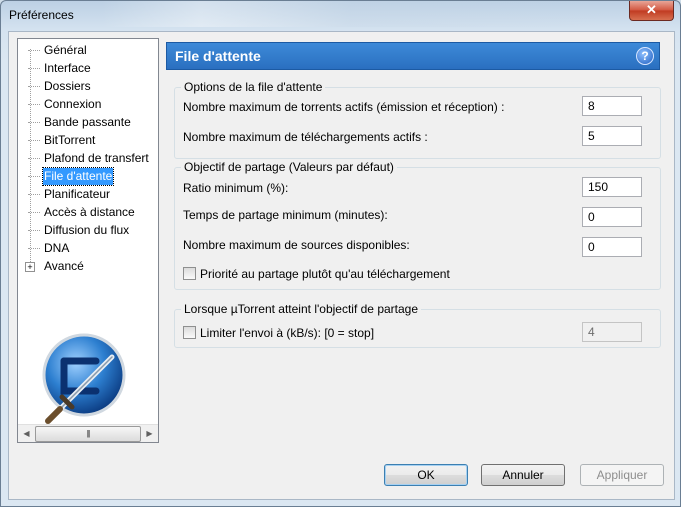 The width and height of the screenshot is (681, 507). Describe the element at coordinates (30, 267) in the screenshot. I see `expand-icon: +` at that location.